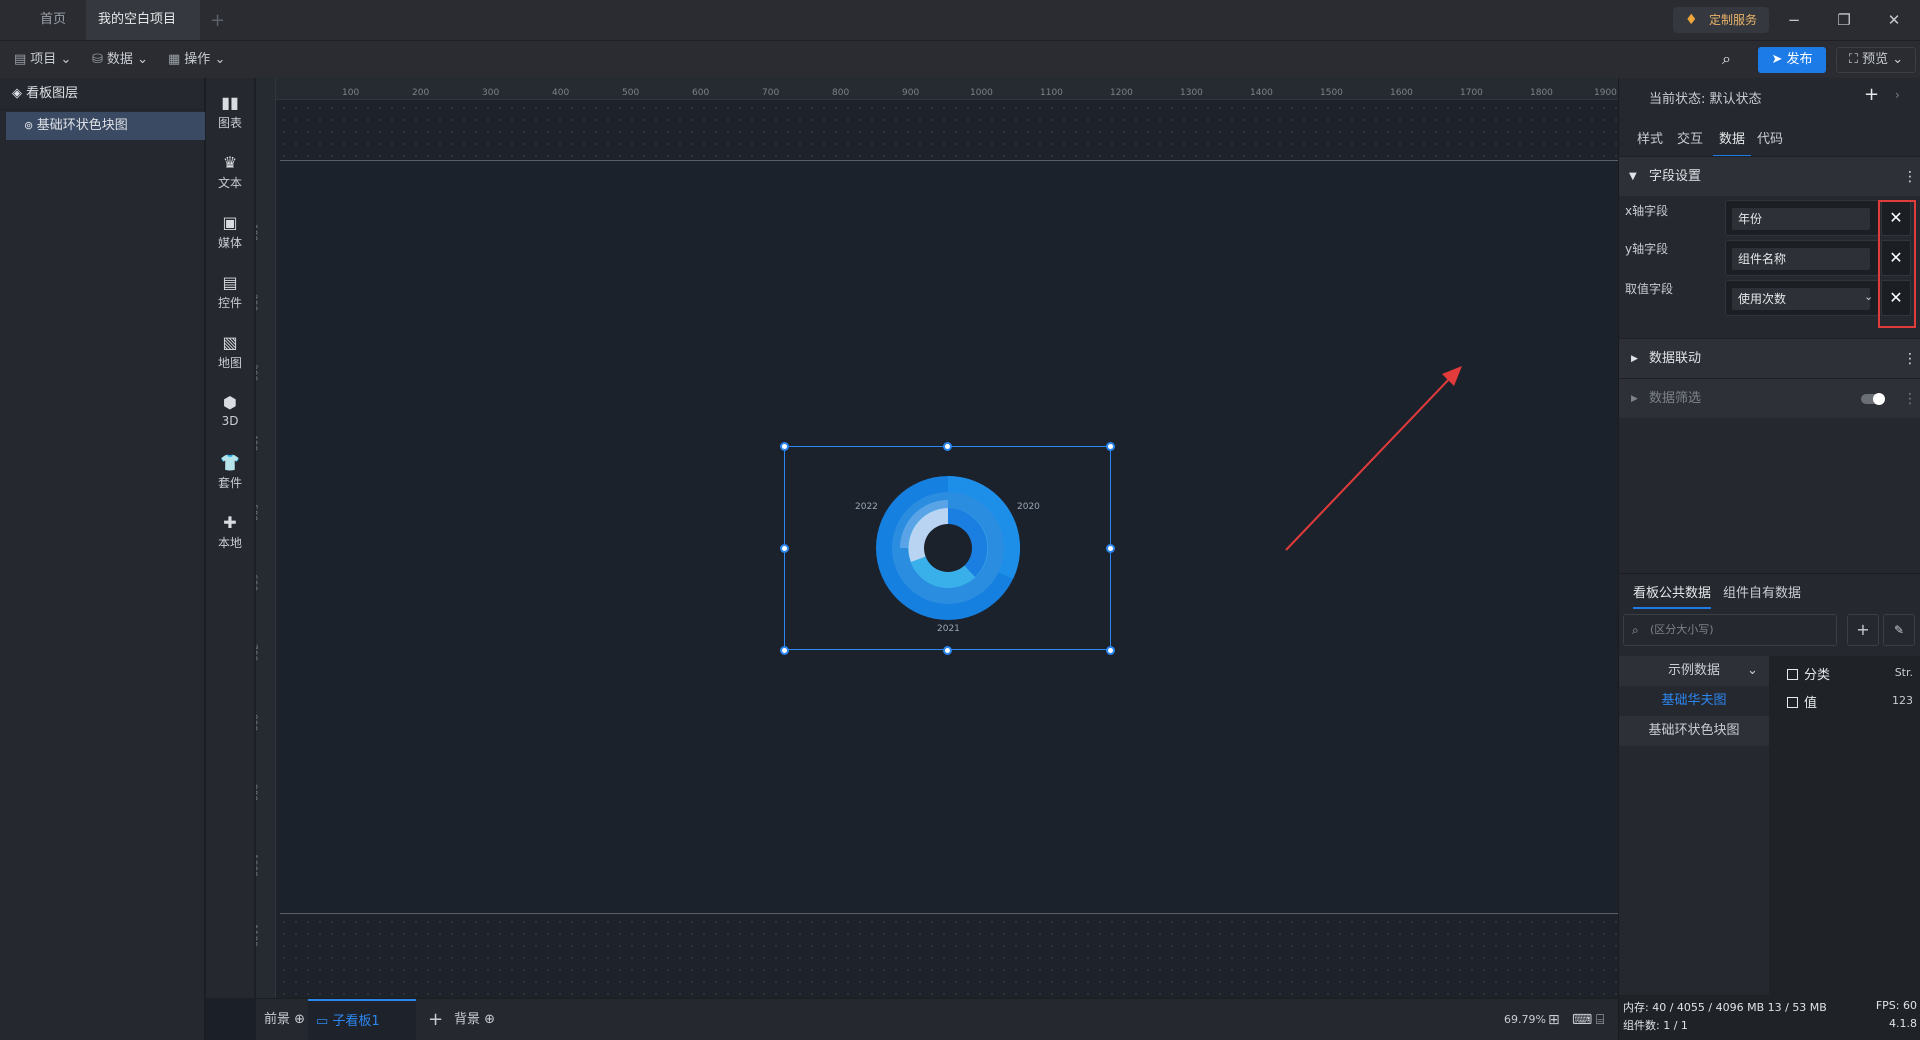  I want to click on add-board-icon: +, so click(435, 1019).